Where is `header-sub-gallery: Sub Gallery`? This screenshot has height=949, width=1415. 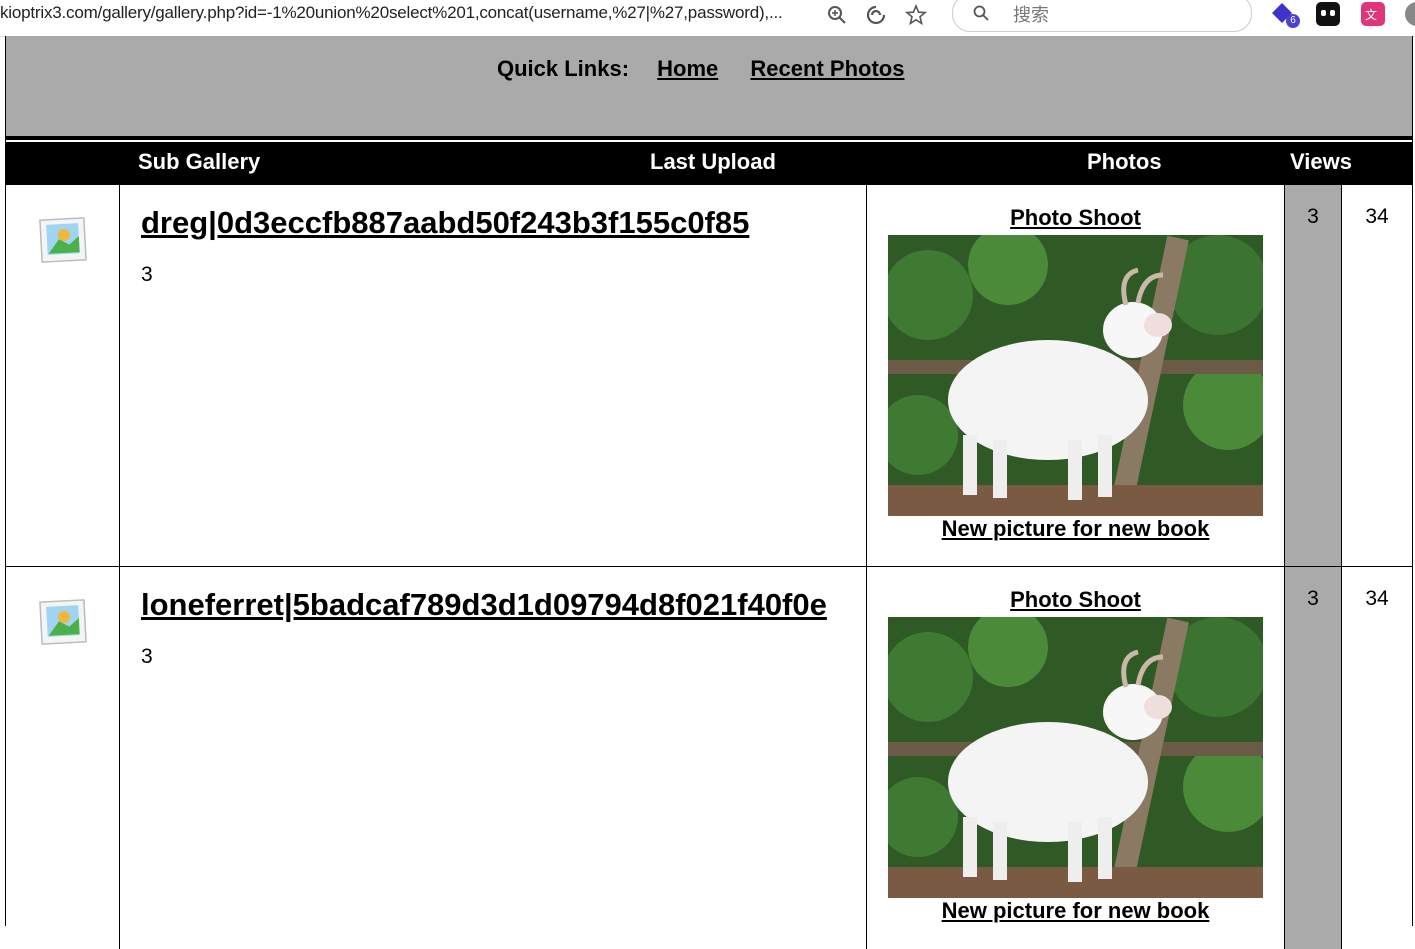 header-sub-gallery: Sub Gallery is located at coordinates (199, 161).